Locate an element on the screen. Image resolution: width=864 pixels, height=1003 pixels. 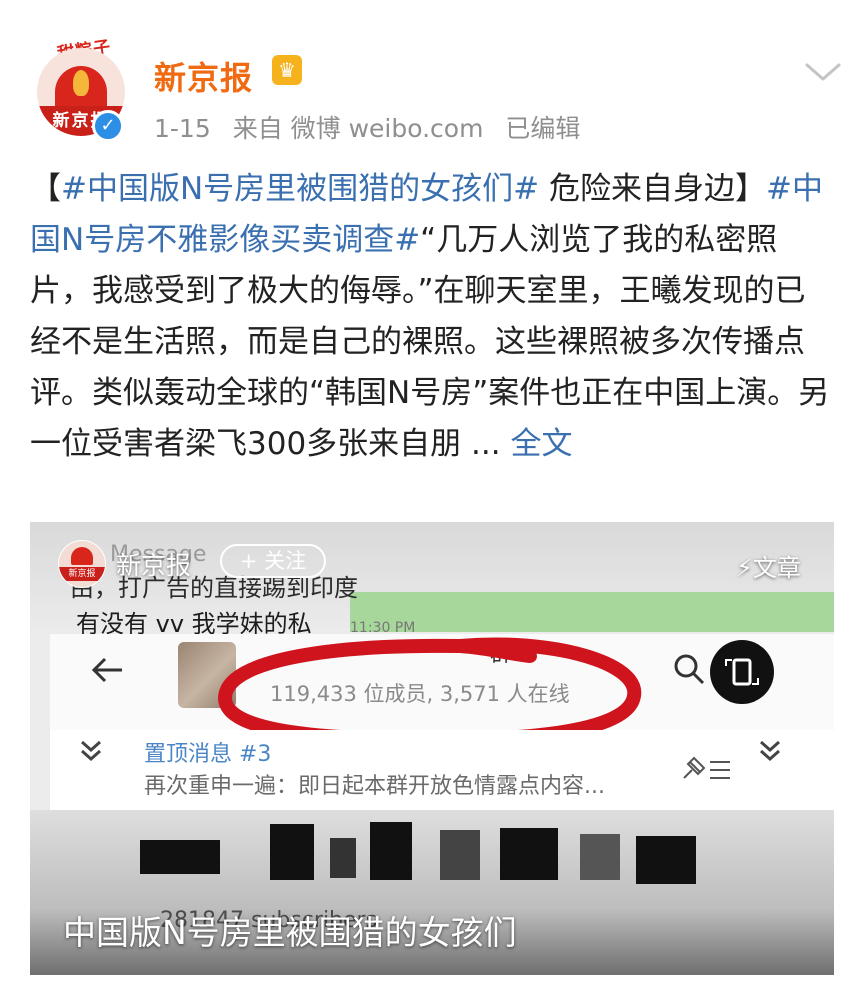
video-caption: 中国版N号房里被围猎的女孩们 is located at coordinates (290, 932).